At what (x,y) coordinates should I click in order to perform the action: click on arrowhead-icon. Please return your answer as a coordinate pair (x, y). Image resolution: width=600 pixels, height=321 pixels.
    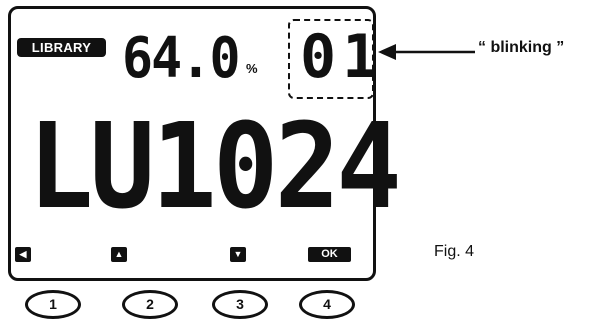
    Looking at the image, I should click on (387, 52).